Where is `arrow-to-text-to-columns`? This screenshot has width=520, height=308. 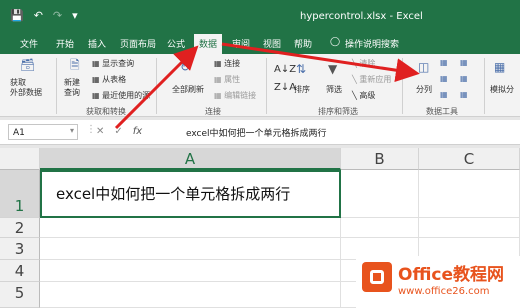
arrow-to-text-to-columns is located at coordinates (320, 62).